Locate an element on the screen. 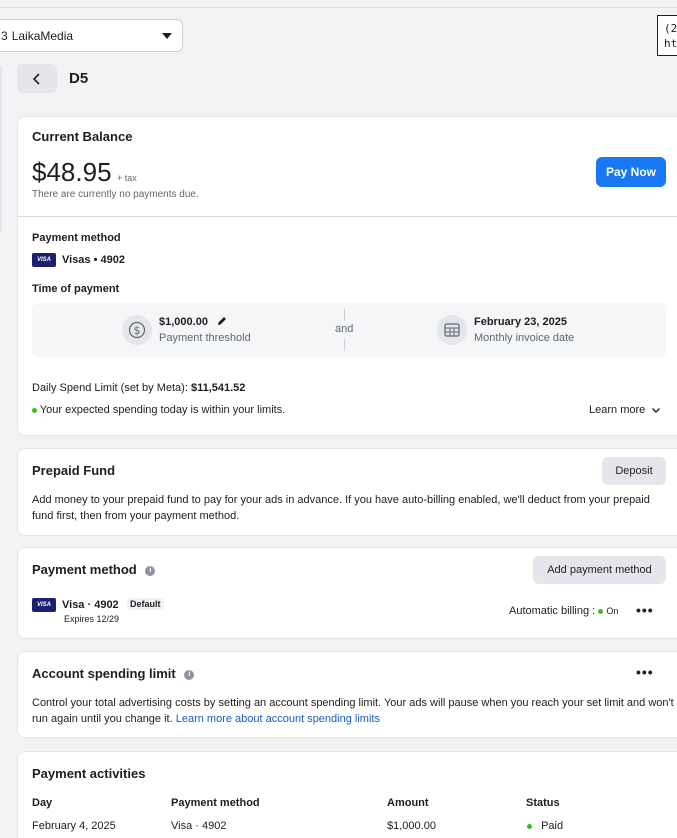 The height and width of the screenshot is (838, 677). account-selector-prefix: 3 is located at coordinates (4, 35).